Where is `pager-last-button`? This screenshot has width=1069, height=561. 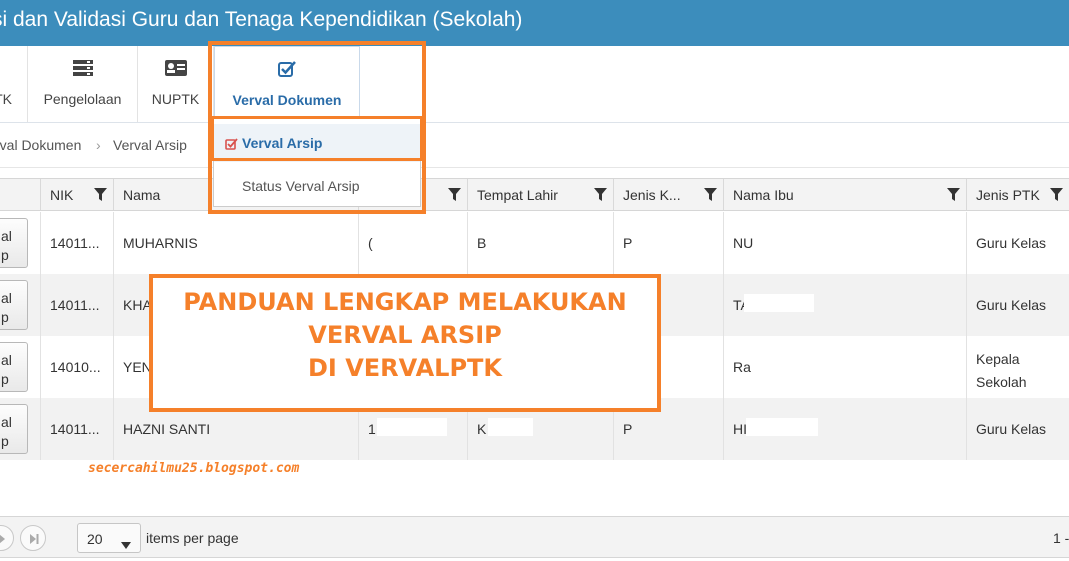
pager-last-button is located at coordinates (33, 538).